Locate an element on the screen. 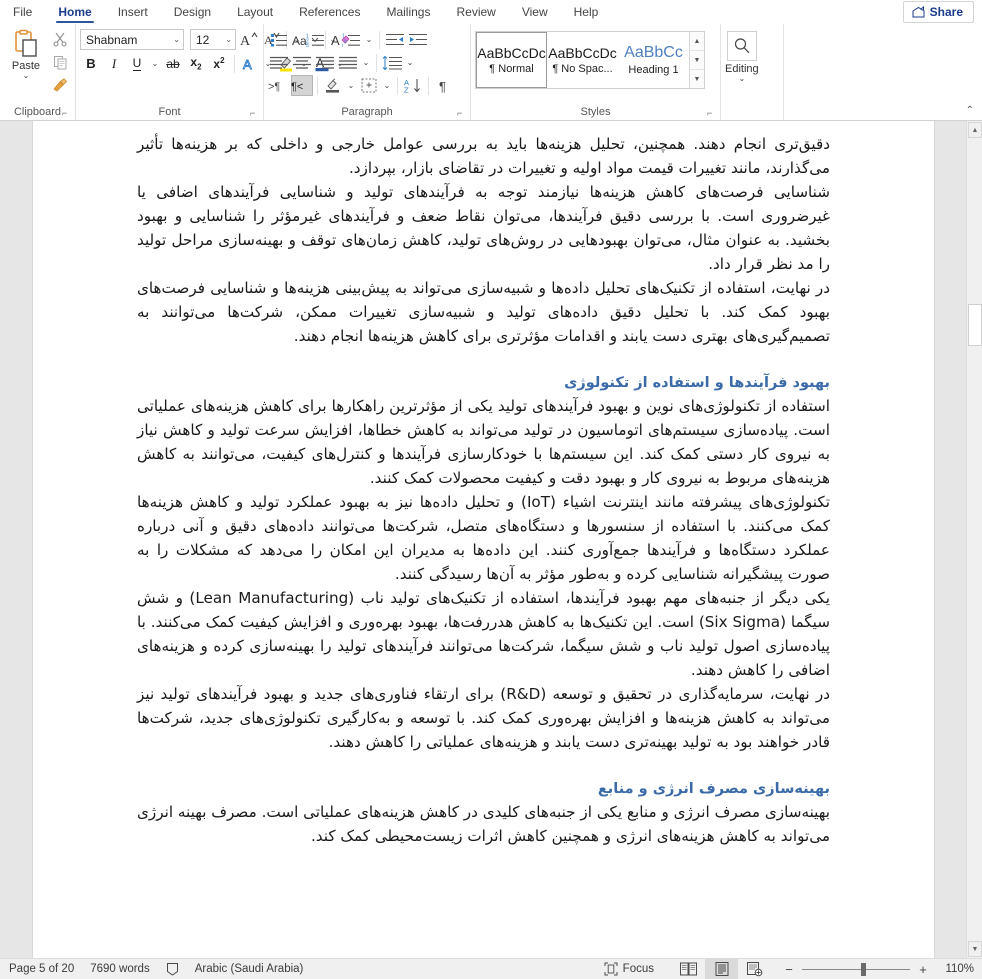 The image size is (982, 979). decrease-indent-button is located at coordinates (395, 39).